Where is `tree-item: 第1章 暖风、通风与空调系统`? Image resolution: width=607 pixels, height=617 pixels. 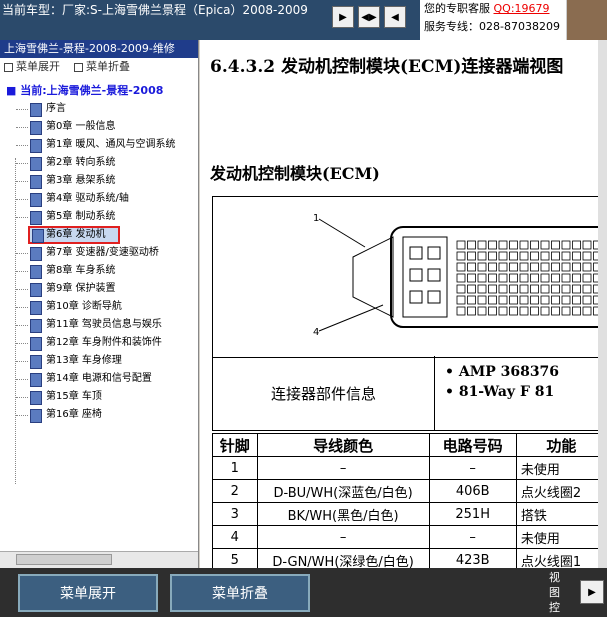
tree-item: 第1章 暖风、通风与空调系统 is located at coordinates (99, 145).